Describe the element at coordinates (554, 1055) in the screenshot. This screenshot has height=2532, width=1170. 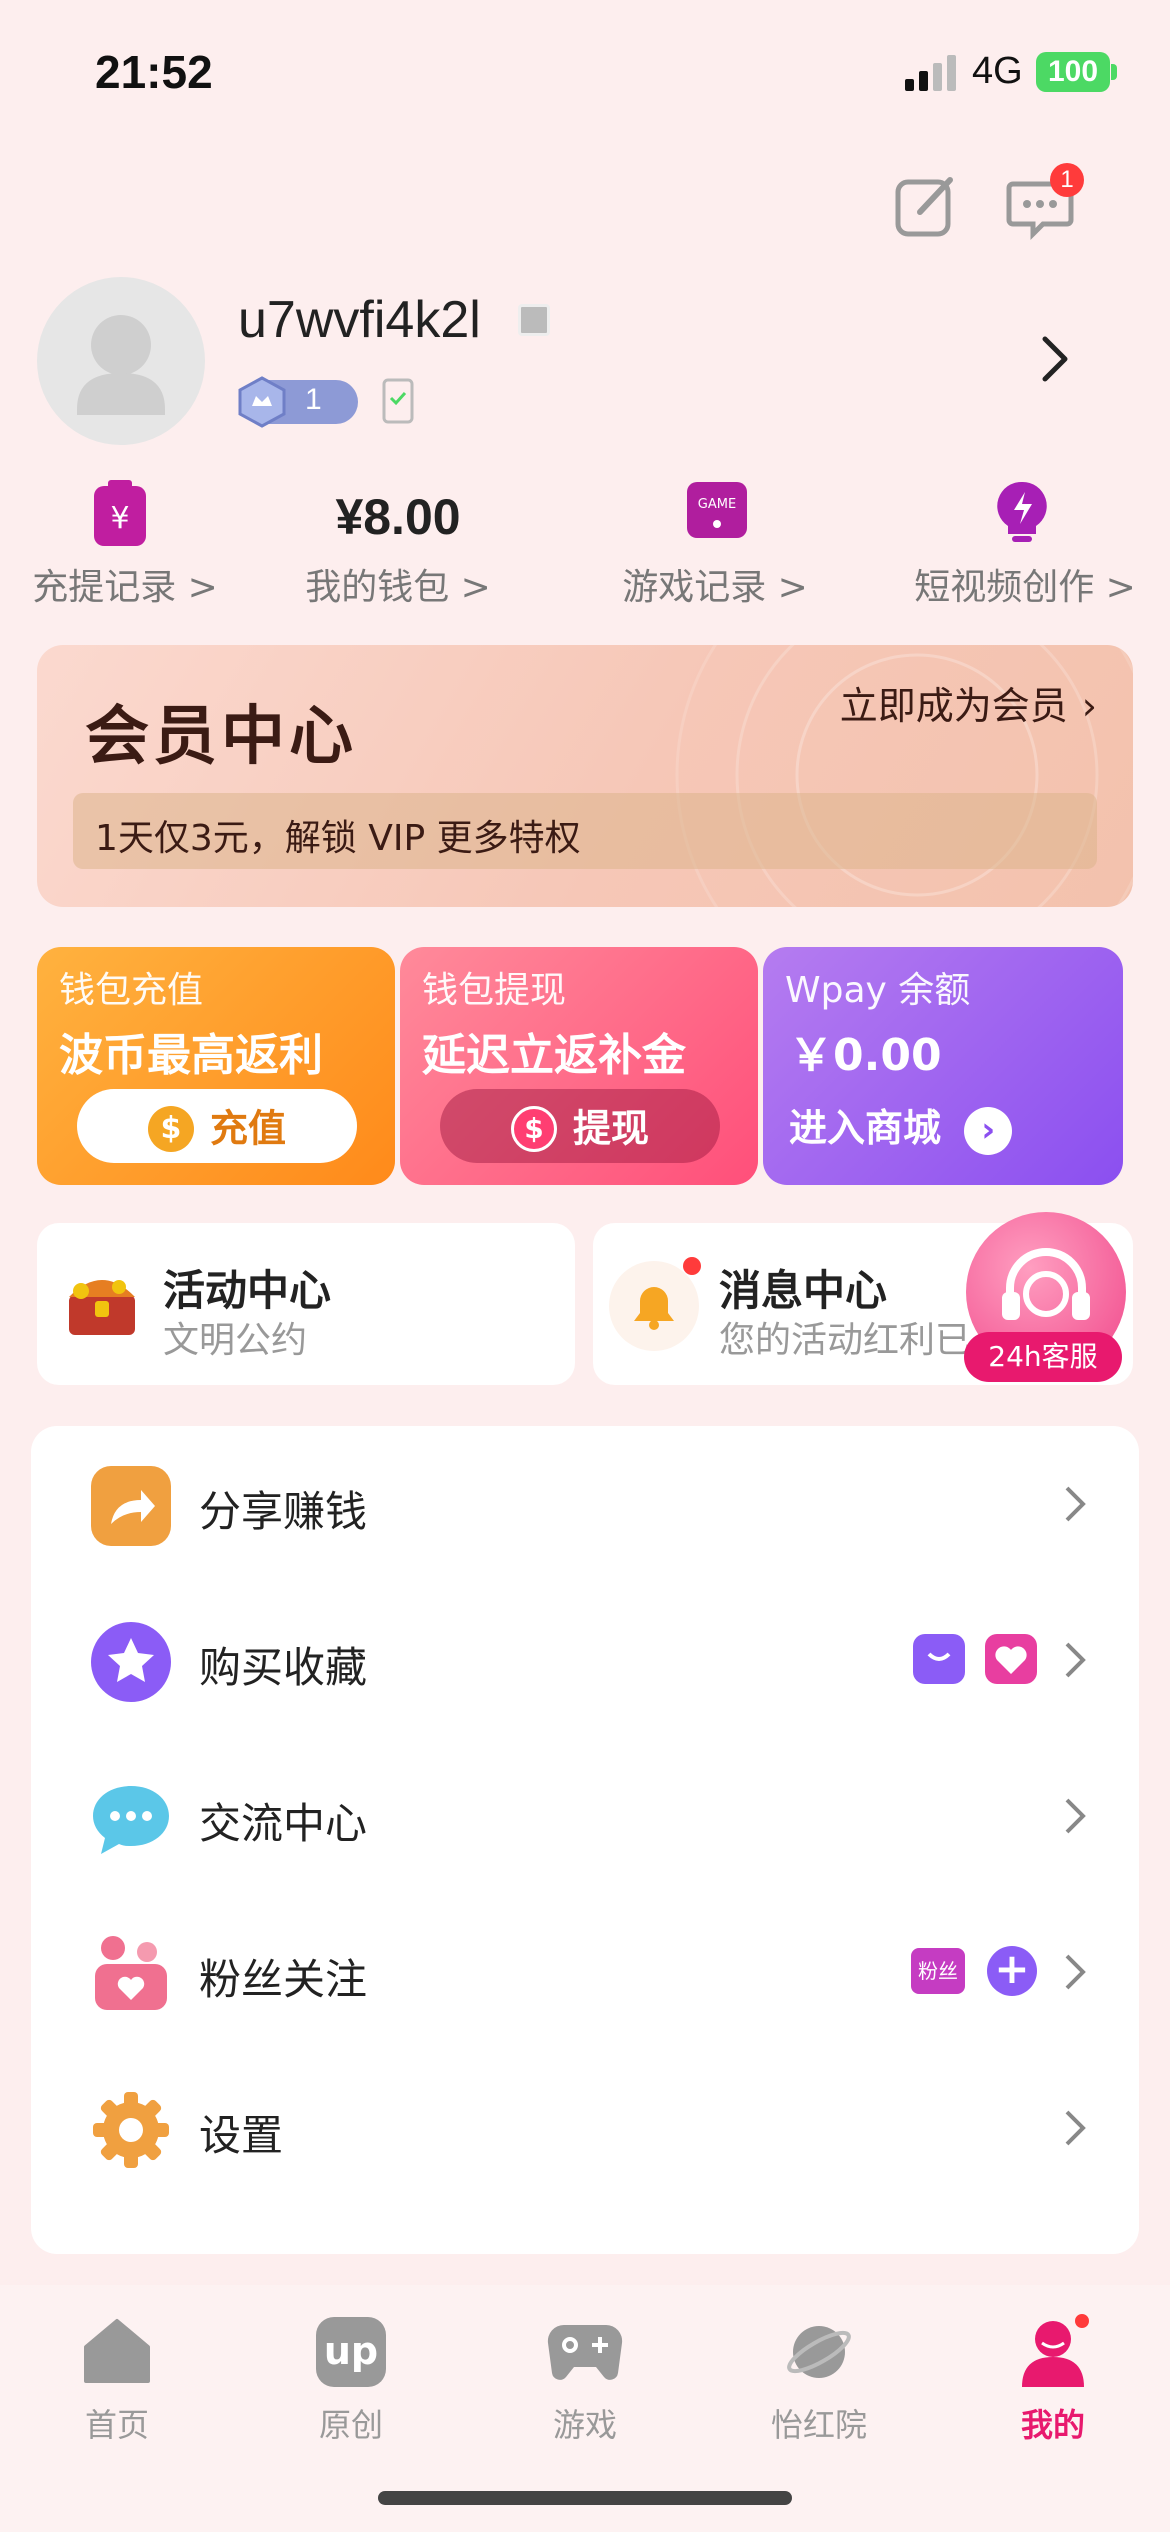
I see `card-subtitle: 延迟立返补金` at that location.